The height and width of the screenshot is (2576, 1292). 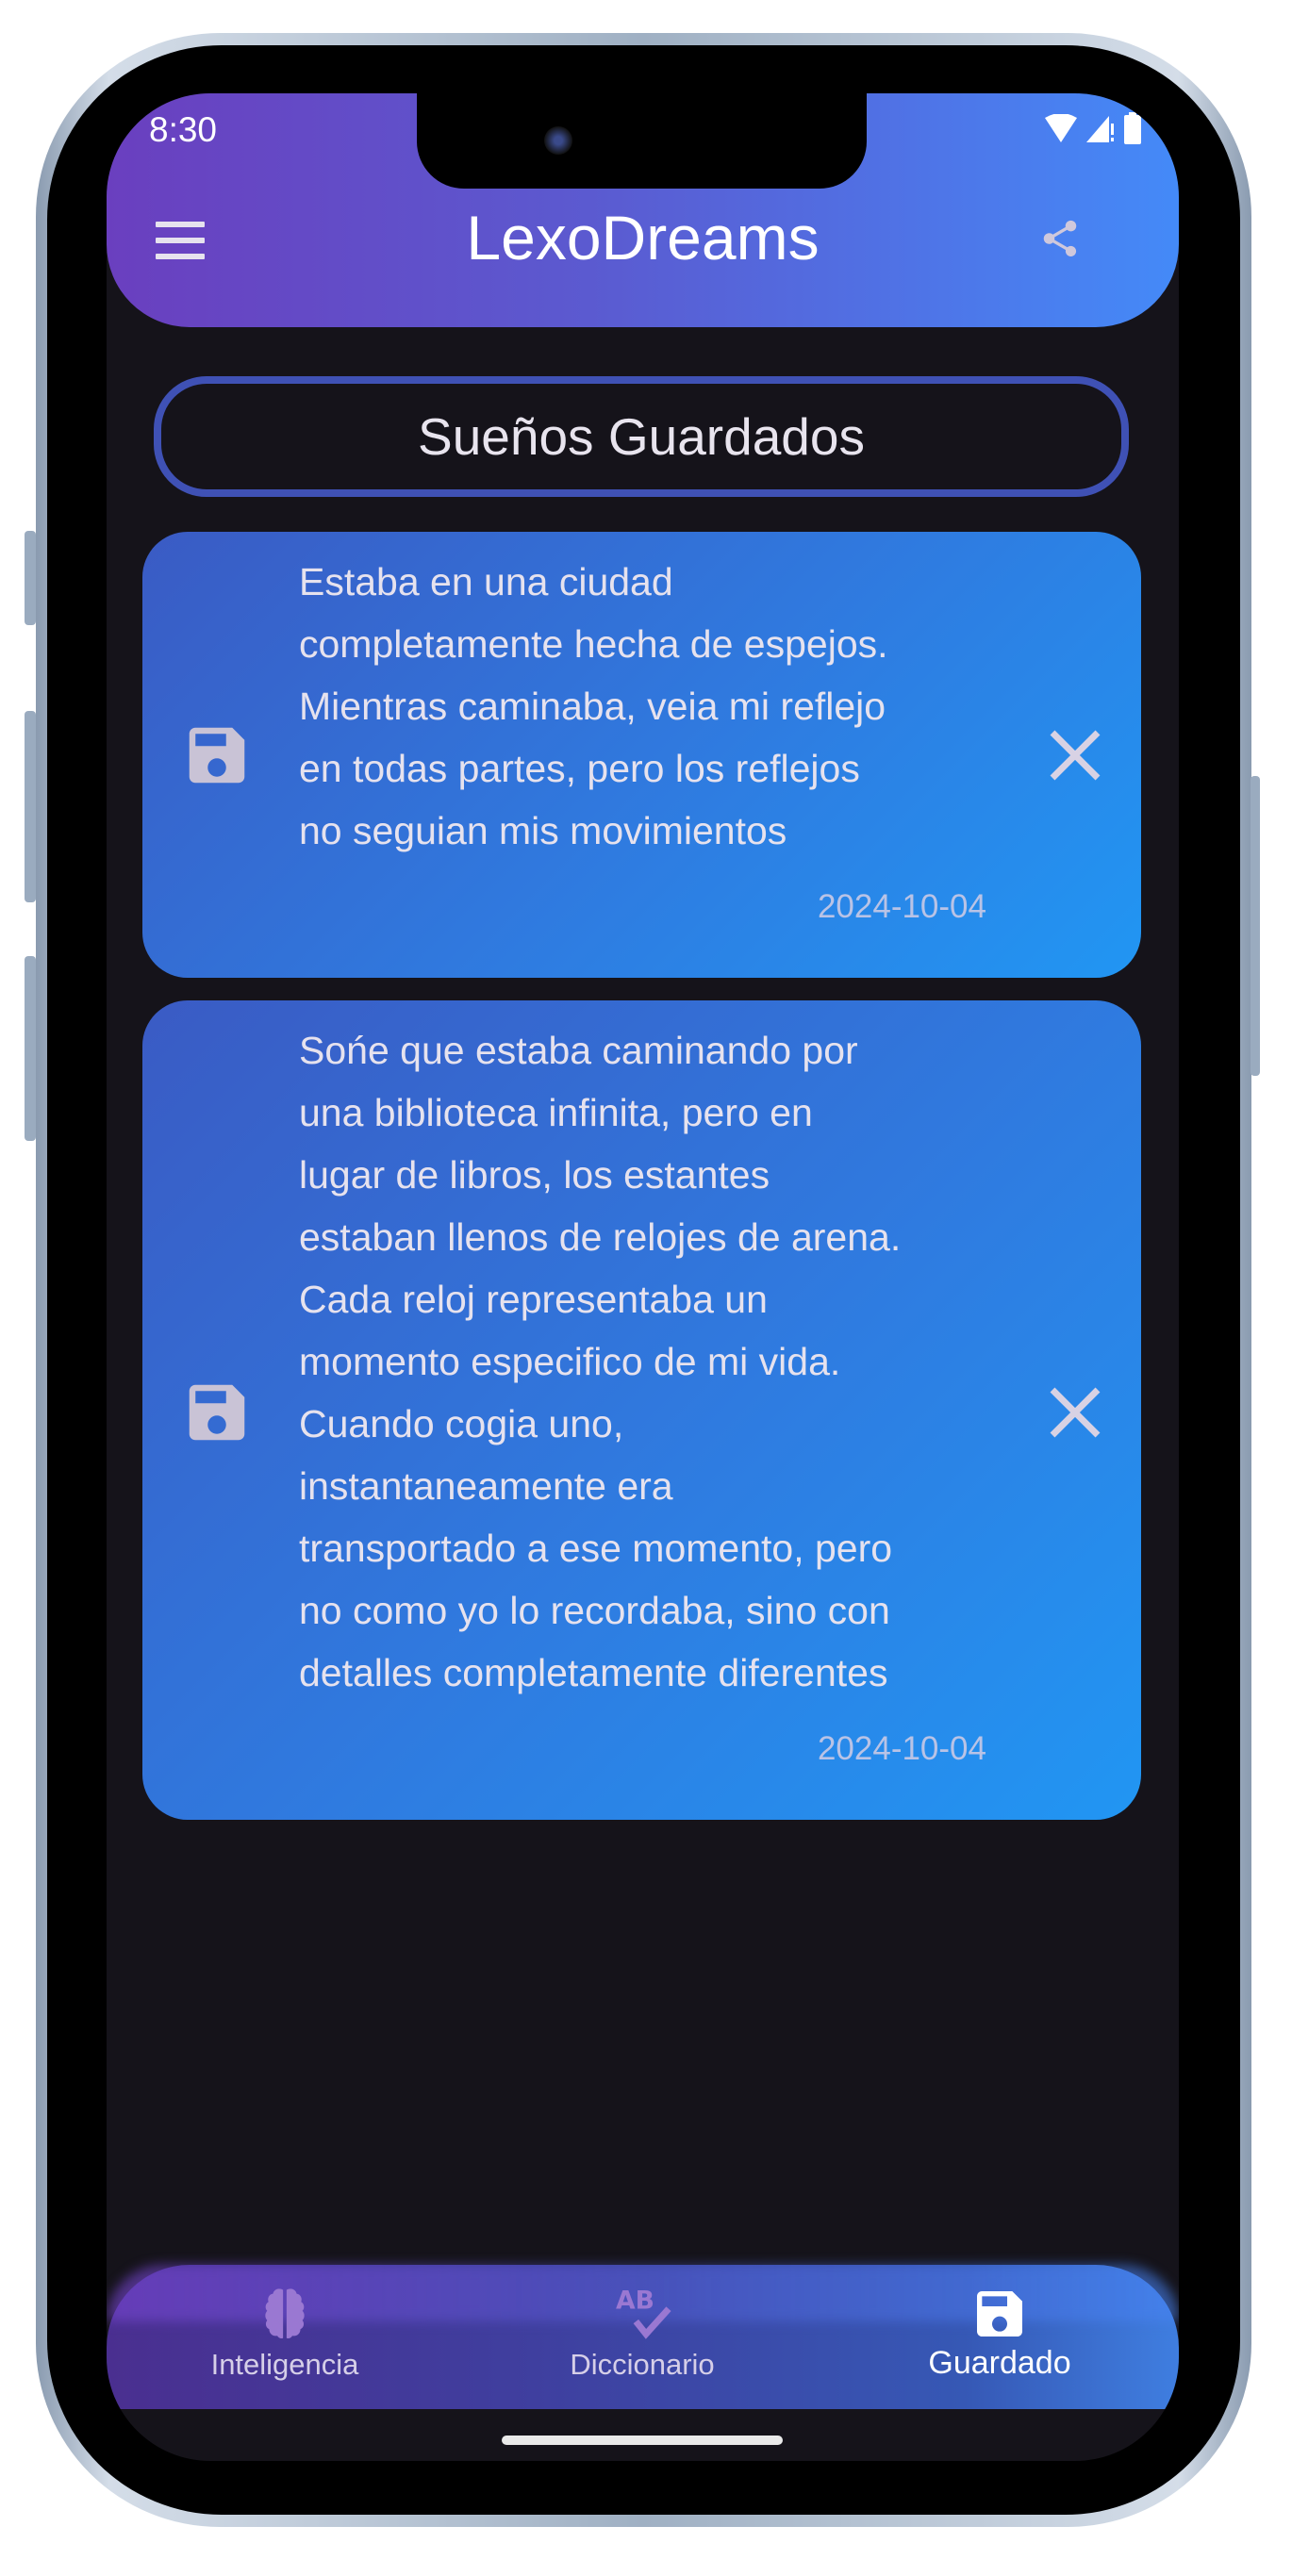 I want to click on dream-line: Mientras caminaba, veia mi reflejo, so click(x=592, y=706).